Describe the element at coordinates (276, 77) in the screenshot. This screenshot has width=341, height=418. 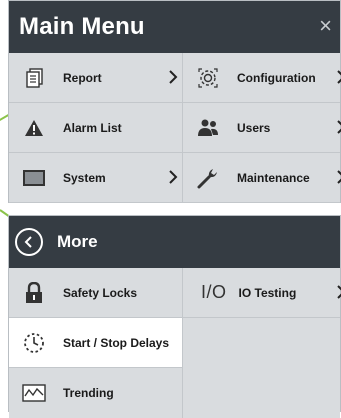
I see `menu-item-label: Configuration` at that location.